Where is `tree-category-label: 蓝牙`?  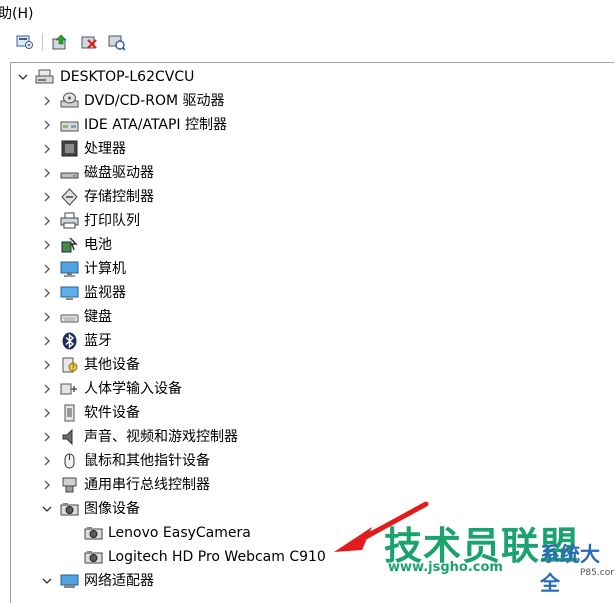
tree-category-label: 蓝牙 is located at coordinates (98, 341).